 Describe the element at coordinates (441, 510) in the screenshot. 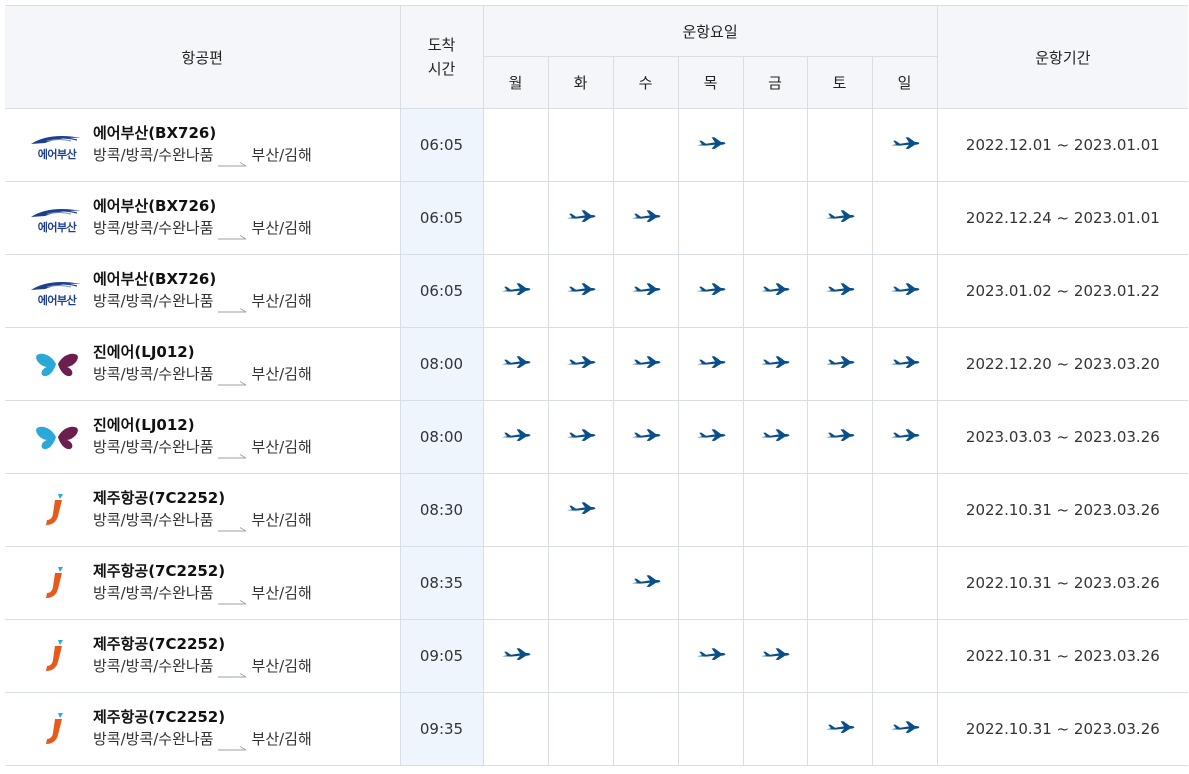

I see `arrival-time: 08:30` at that location.